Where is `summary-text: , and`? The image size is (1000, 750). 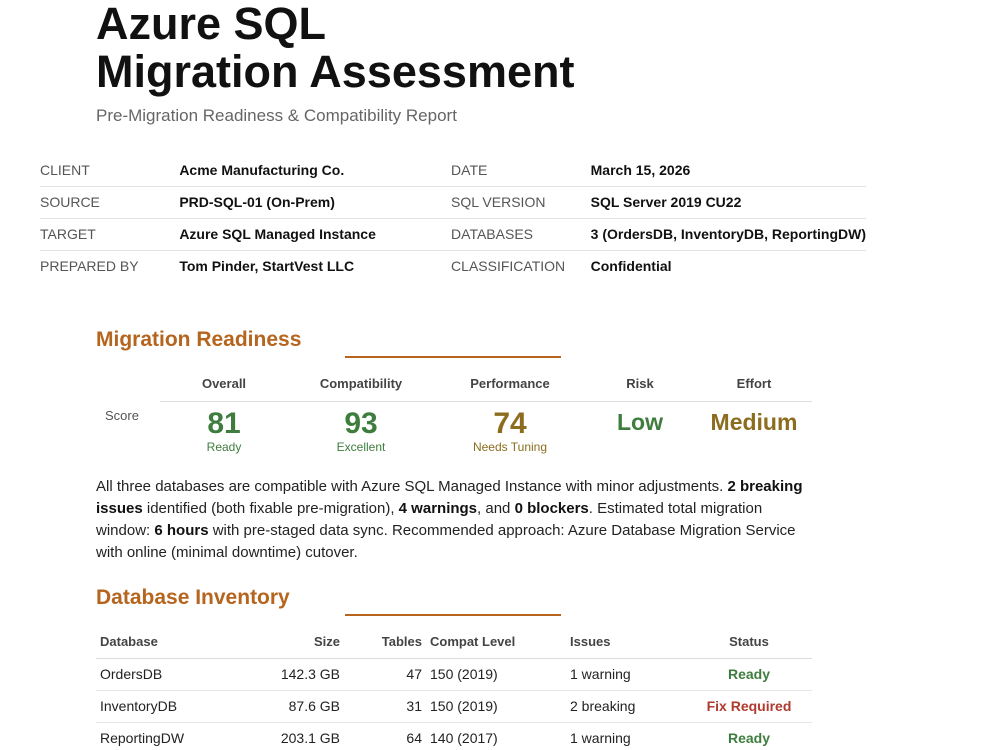
summary-text: , and is located at coordinates (496, 508).